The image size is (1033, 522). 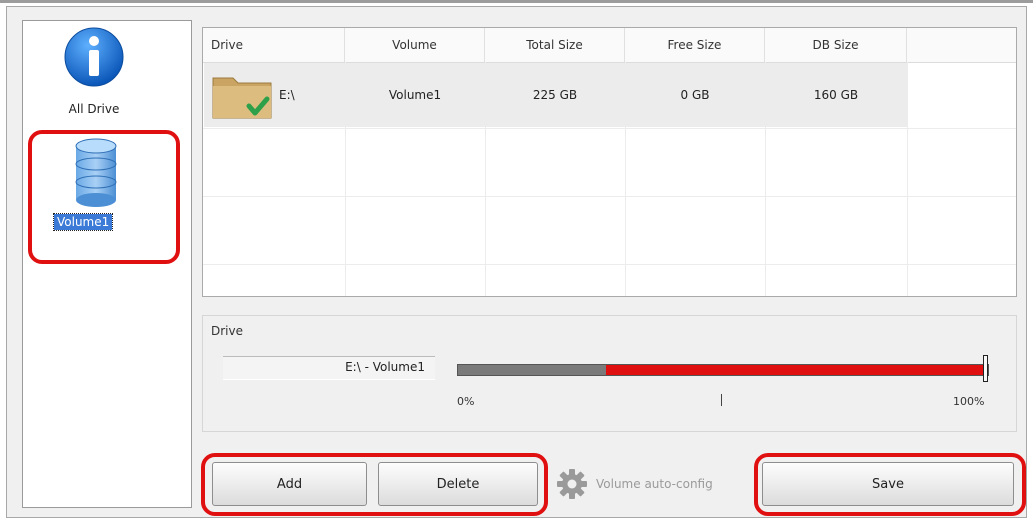 What do you see at coordinates (94, 109) in the screenshot?
I see `sidebar-item-label: All Drive` at bounding box center [94, 109].